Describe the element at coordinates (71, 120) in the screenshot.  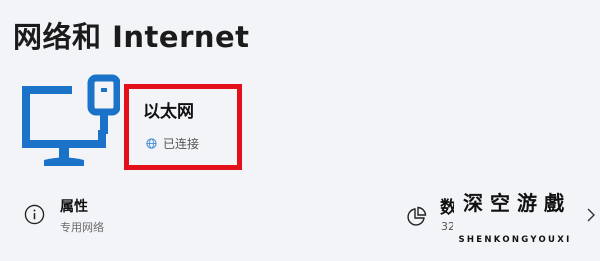
I see `monitor-ethernet-icon` at that location.